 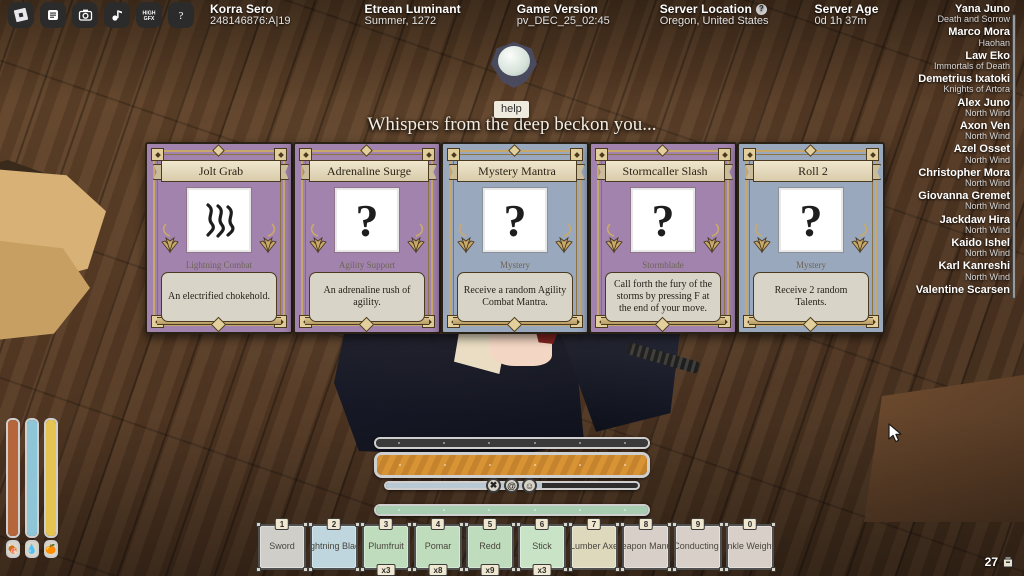 I want to click on selection-card: Roll 2? Mystery Receive 2 random Talents., so click(x=811, y=238).